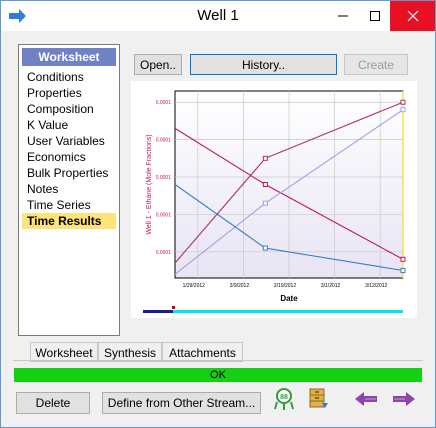  Describe the element at coordinates (53, 403) in the screenshot. I see `delete-button: Delete` at that location.